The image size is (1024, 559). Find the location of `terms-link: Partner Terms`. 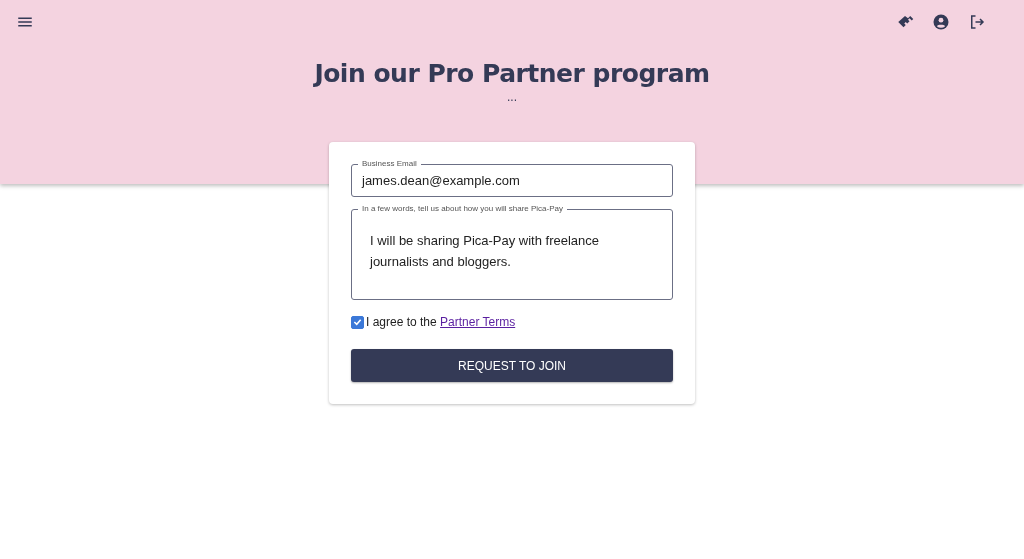

terms-link: Partner Terms is located at coordinates (478, 322).